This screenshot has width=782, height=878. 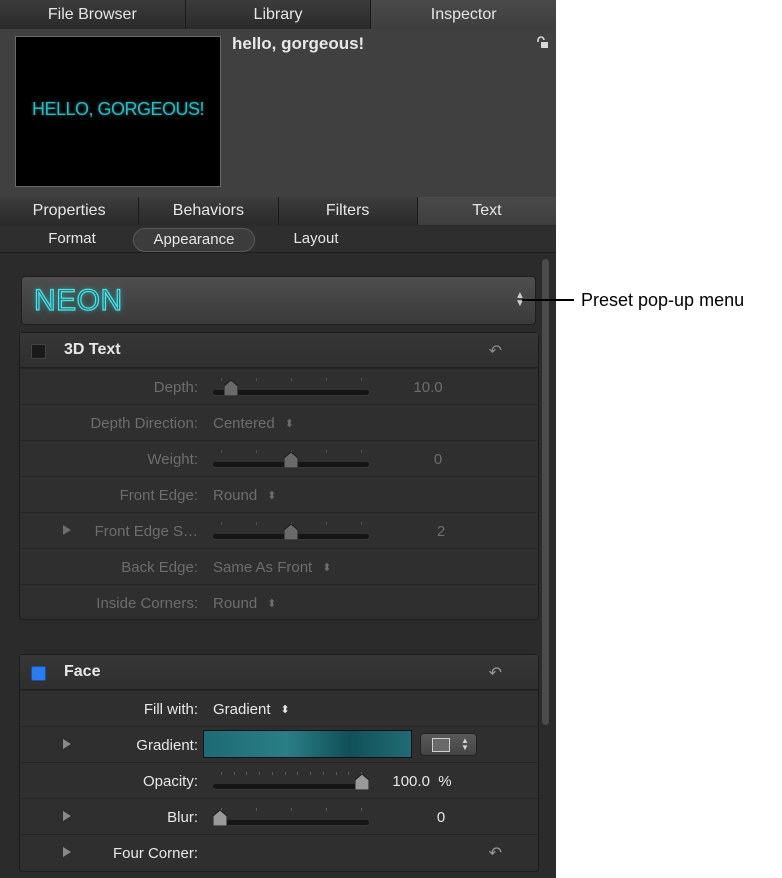 What do you see at coordinates (291, 775) in the screenshot?
I see `slider-ticks` at bounding box center [291, 775].